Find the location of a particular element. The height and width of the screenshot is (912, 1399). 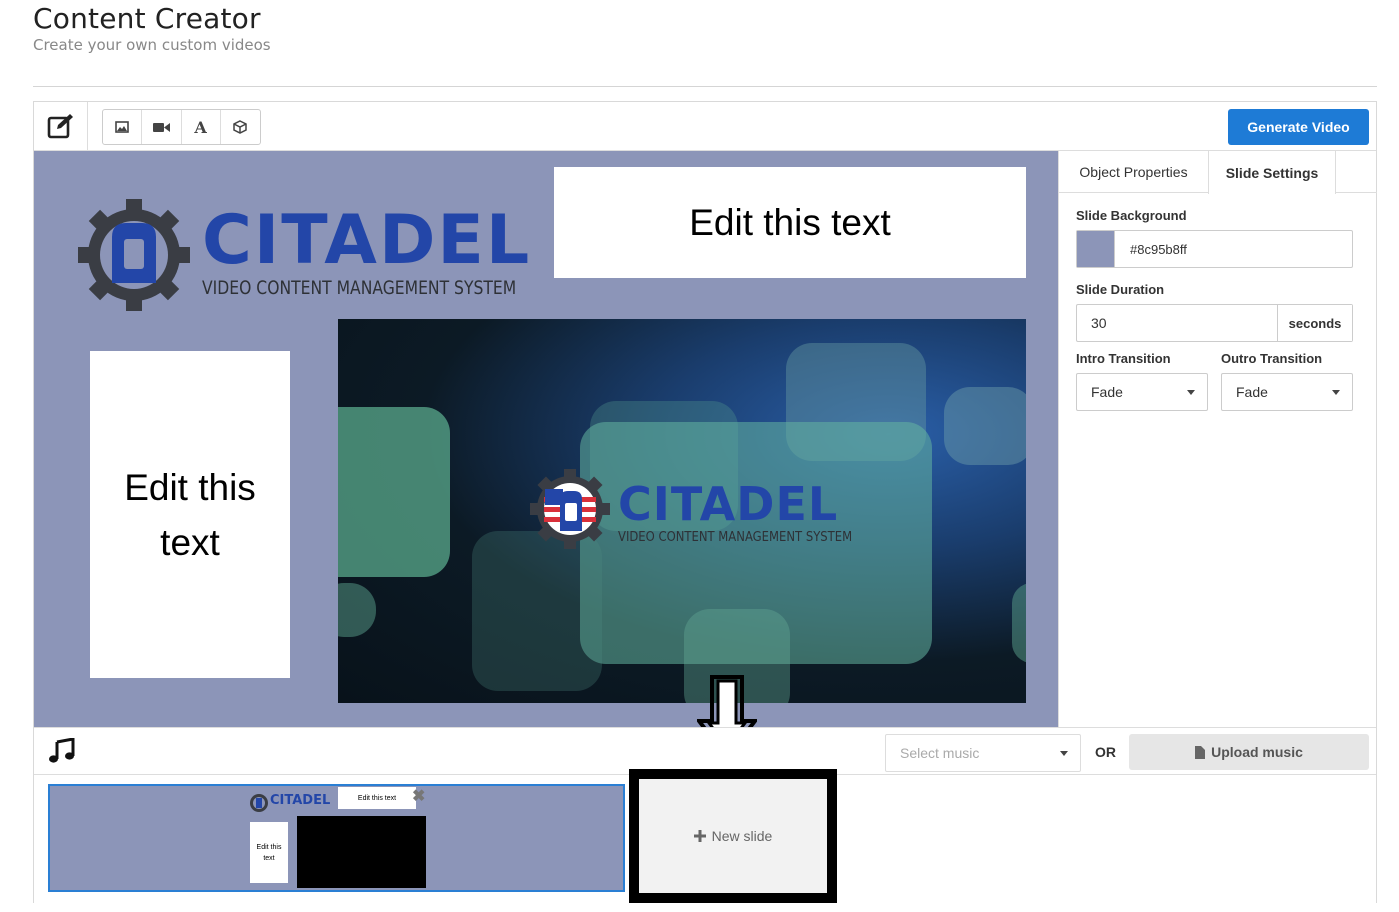

thumb-close-icon: ✖ is located at coordinates (418, 797).